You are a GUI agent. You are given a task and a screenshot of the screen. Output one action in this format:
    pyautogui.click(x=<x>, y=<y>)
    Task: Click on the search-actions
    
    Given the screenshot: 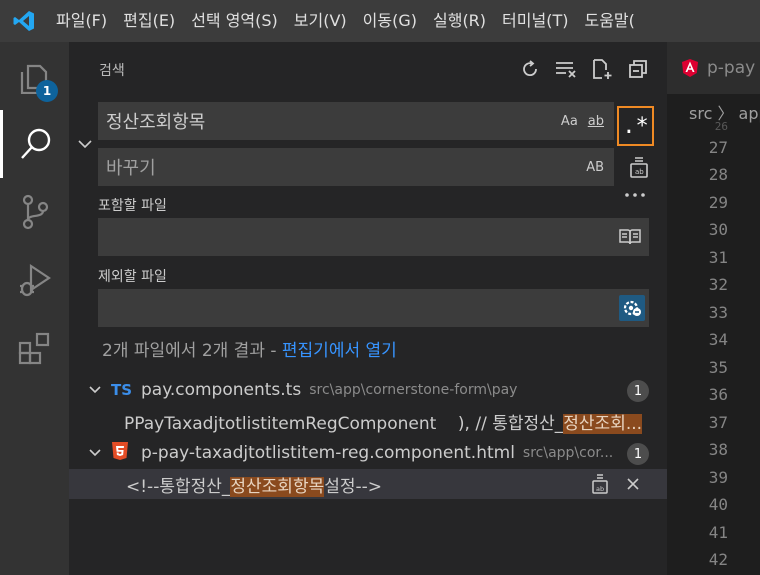 What is the action you would take?
    pyautogui.click(x=584, y=69)
    